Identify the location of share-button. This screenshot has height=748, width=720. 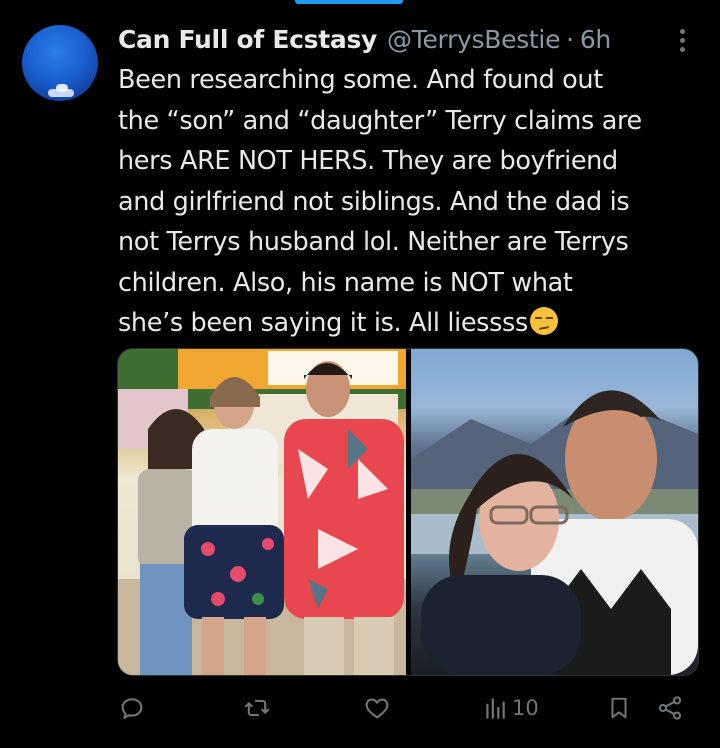
(670, 708).